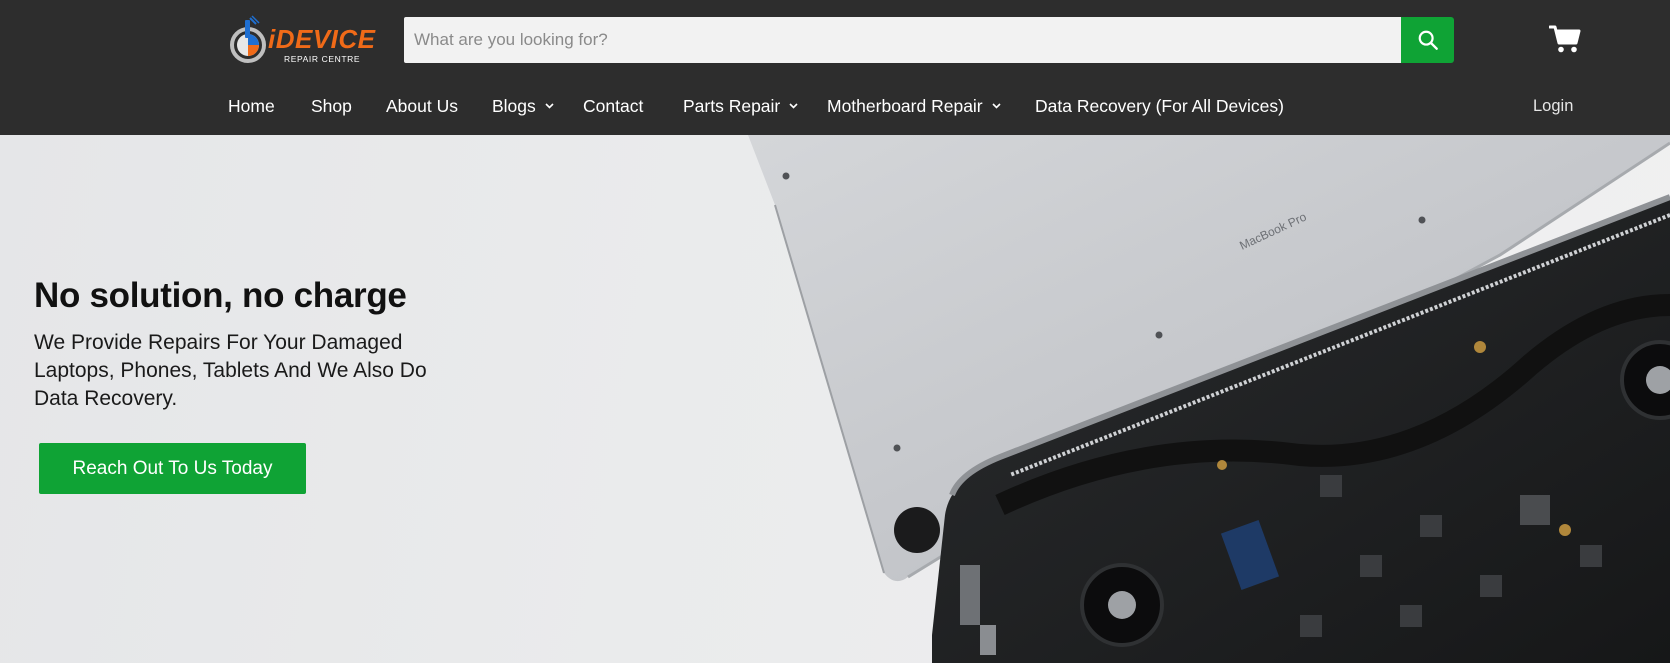  I want to click on login-link: Login, so click(1553, 106).